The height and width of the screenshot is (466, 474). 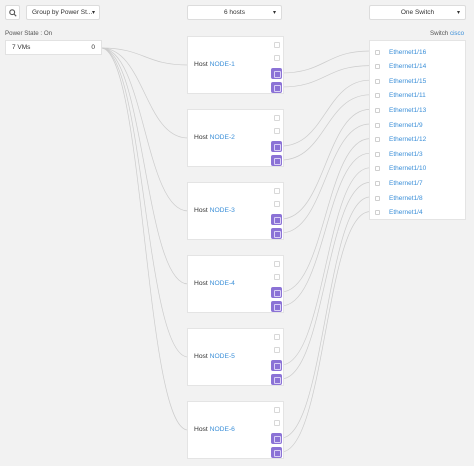 I want to click on switch-port-item: Ethernet1/15, so click(x=418, y=81).